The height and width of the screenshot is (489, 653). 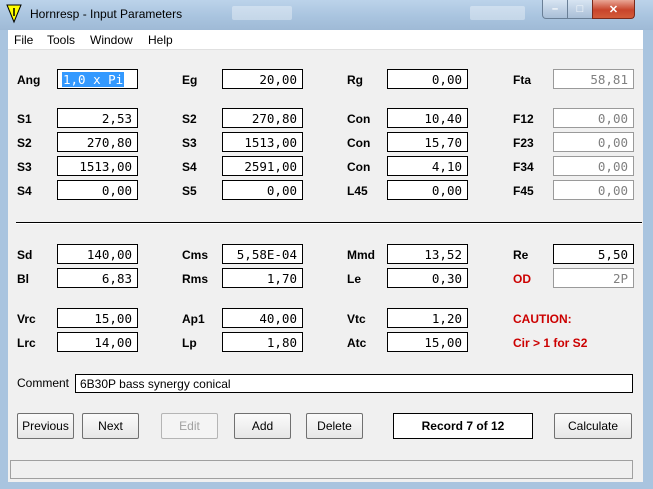 What do you see at coordinates (427, 190) in the screenshot?
I see `l45-field: 0,00` at bounding box center [427, 190].